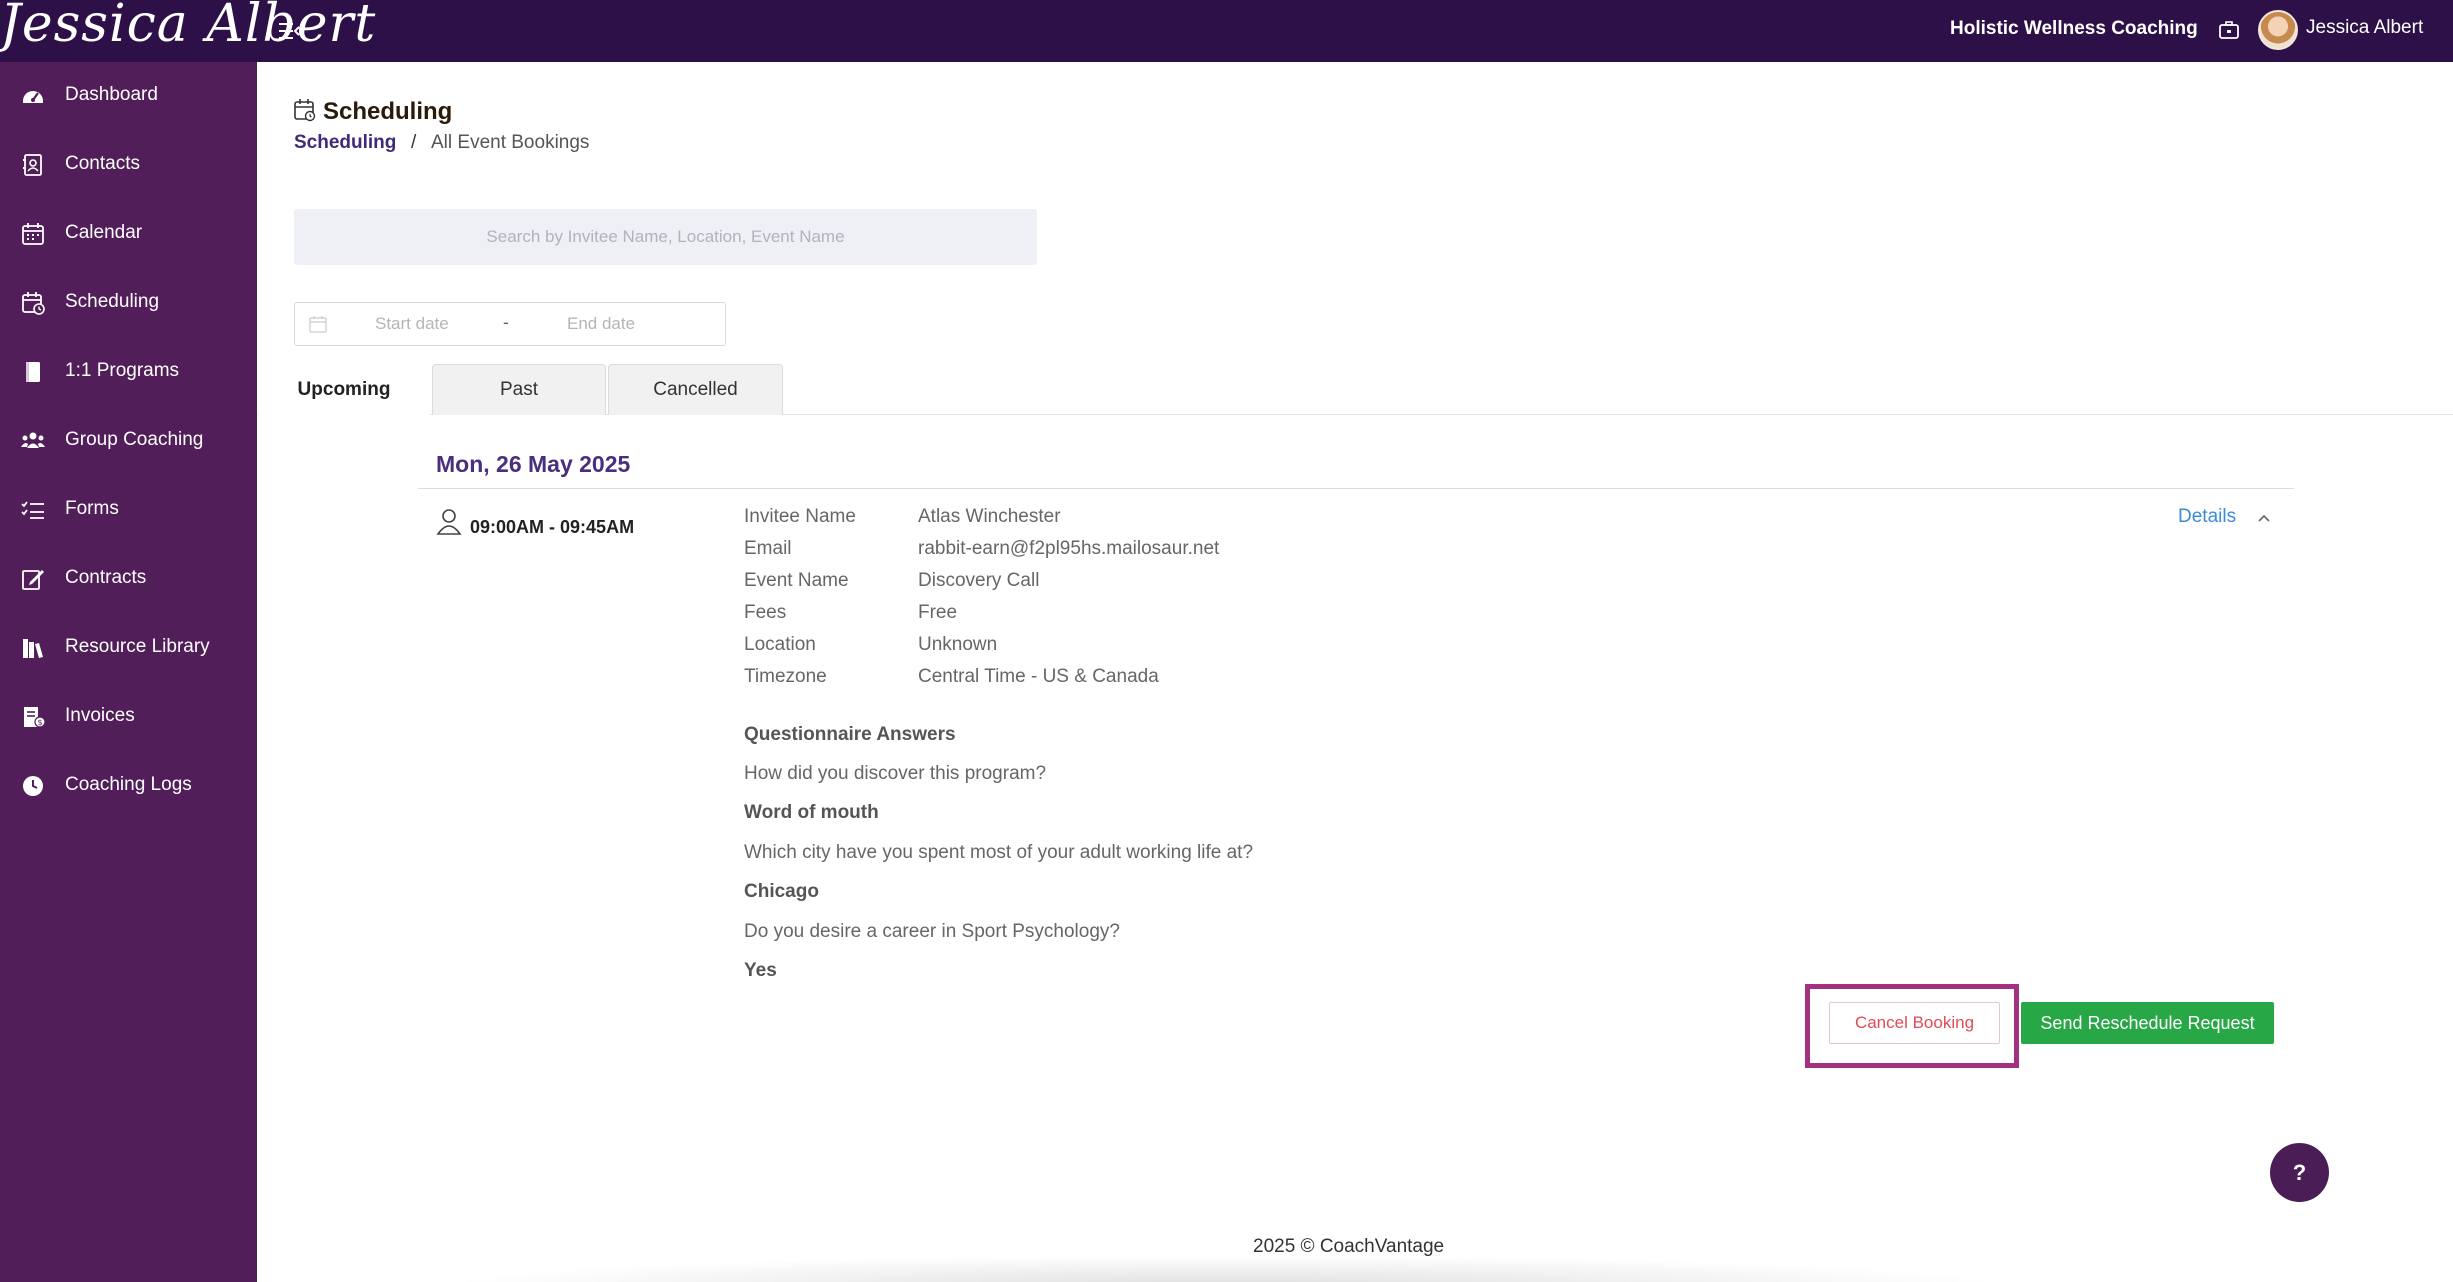 The image size is (2453, 1282). What do you see at coordinates (104, 232) in the screenshot?
I see `sidebar-item-label: Calendar` at bounding box center [104, 232].